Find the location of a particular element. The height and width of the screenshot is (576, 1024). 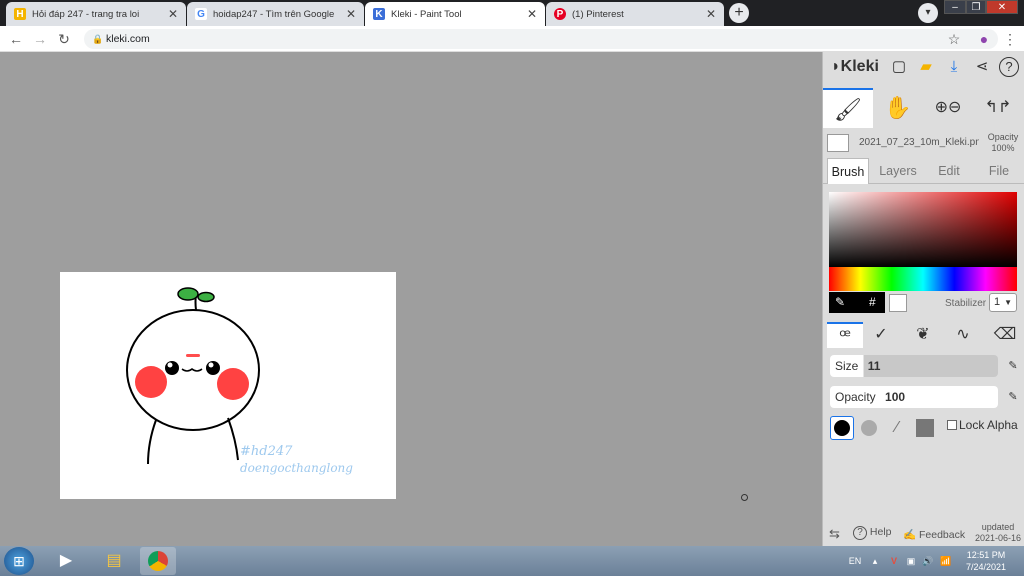

sketchy-brush-icon: ❦ is located at coordinates (923, 334).